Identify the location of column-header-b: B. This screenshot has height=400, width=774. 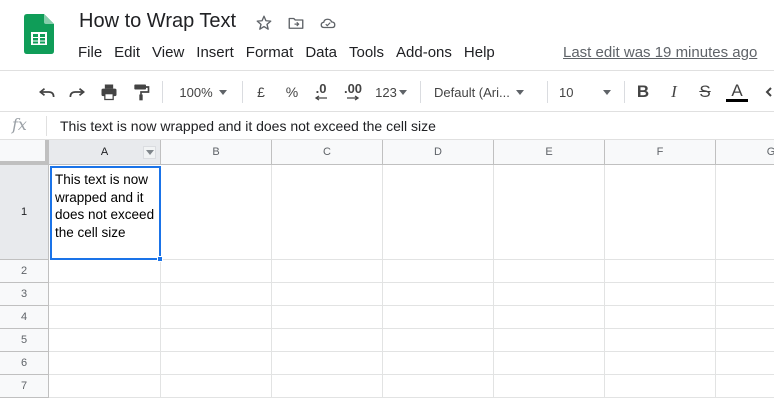
(216, 152).